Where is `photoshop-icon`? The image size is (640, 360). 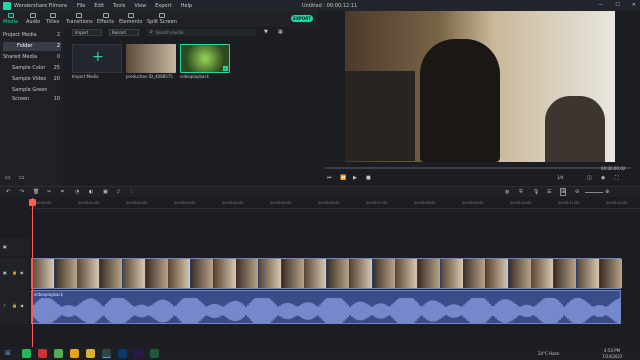
photoshop-icon is located at coordinates (122, 353).